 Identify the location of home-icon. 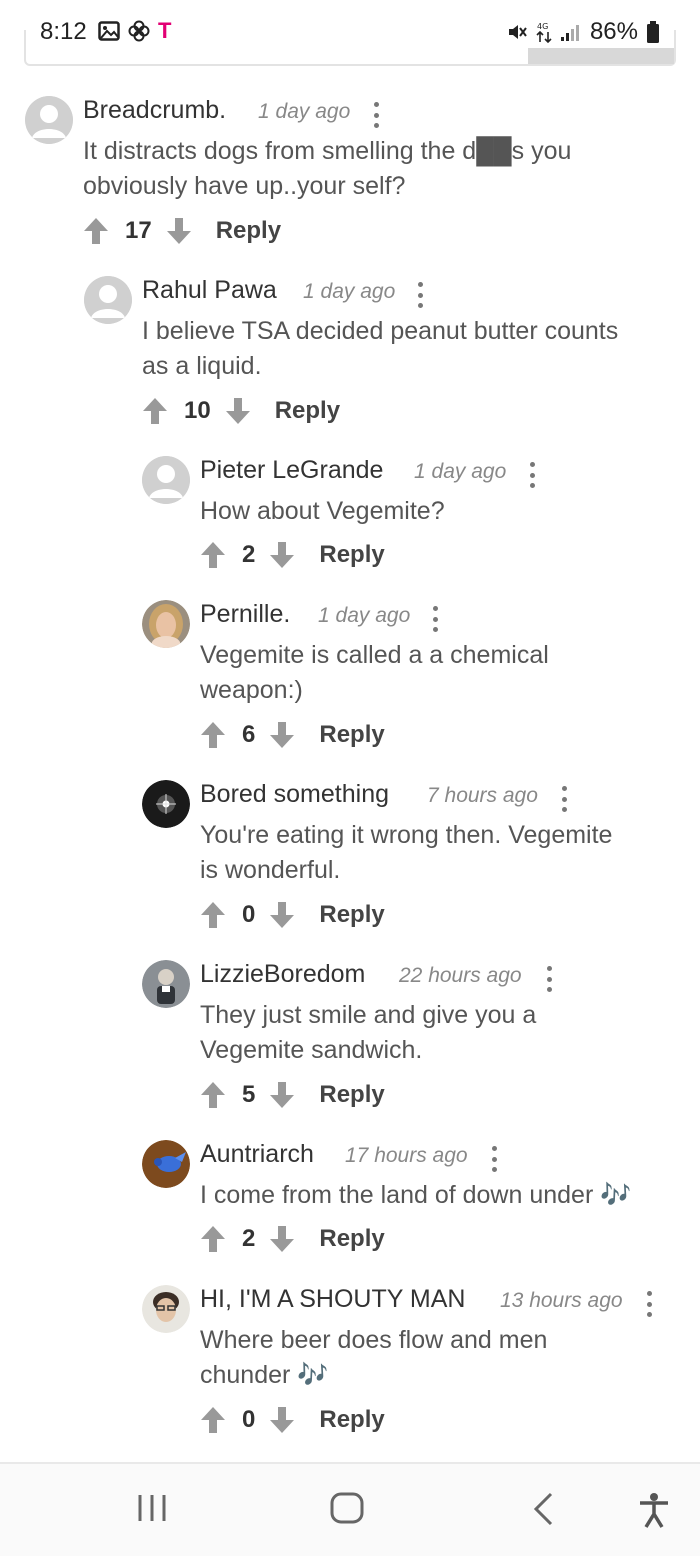
(347, 1510).